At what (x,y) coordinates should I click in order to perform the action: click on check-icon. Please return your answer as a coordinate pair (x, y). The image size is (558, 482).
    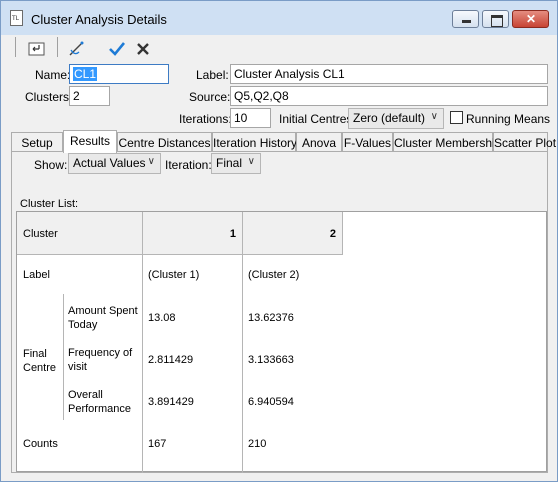
    Looking at the image, I should click on (117, 49).